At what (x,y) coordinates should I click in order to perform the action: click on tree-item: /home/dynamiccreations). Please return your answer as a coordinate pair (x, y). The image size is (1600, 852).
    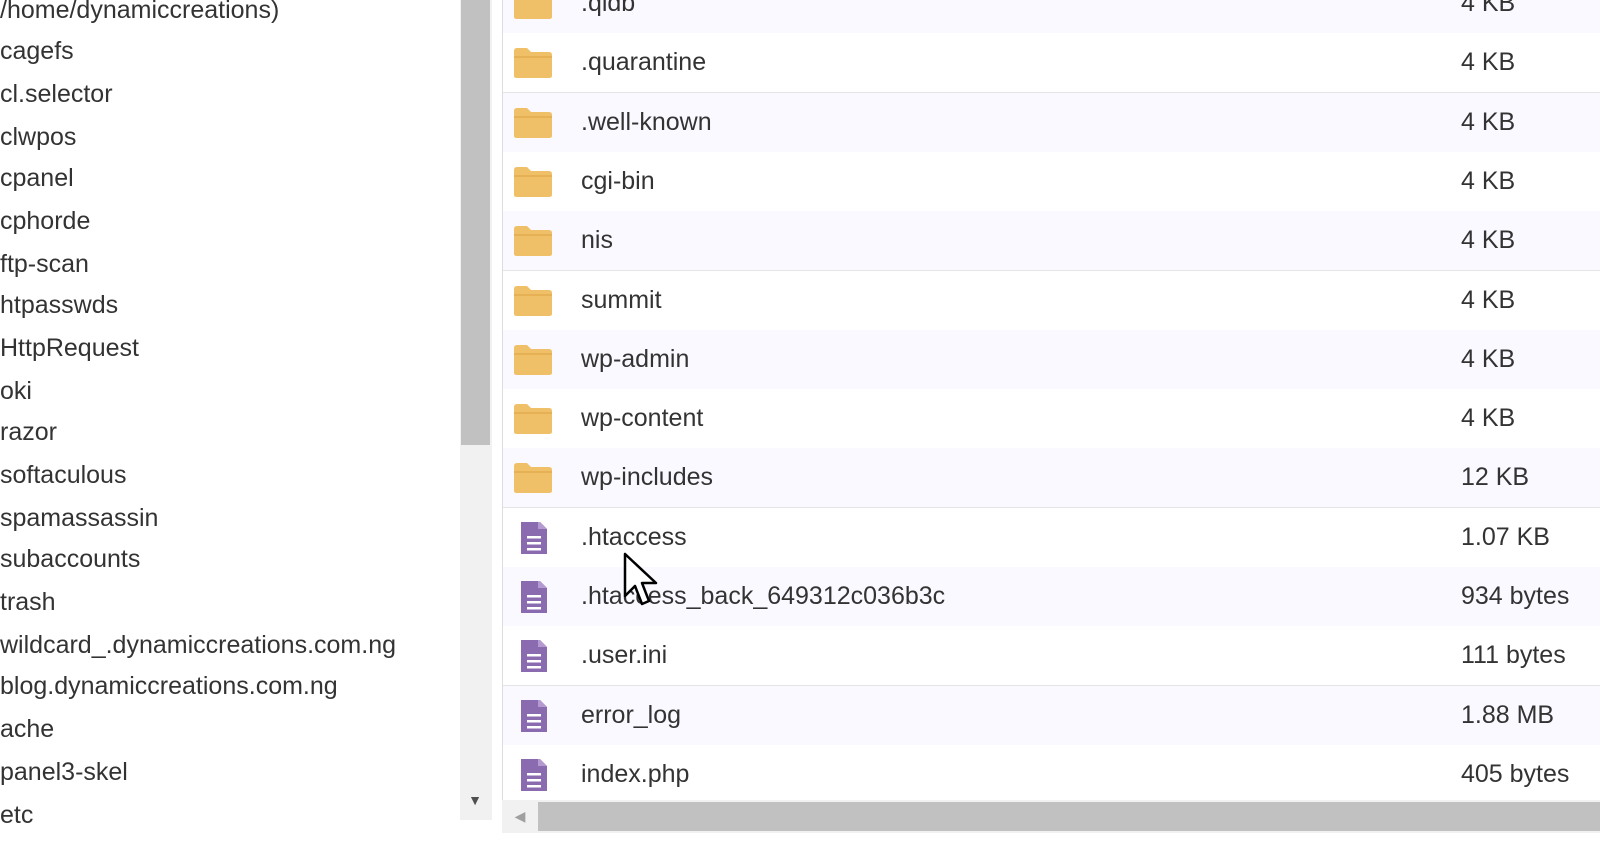
    Looking at the image, I should click on (139, 15).